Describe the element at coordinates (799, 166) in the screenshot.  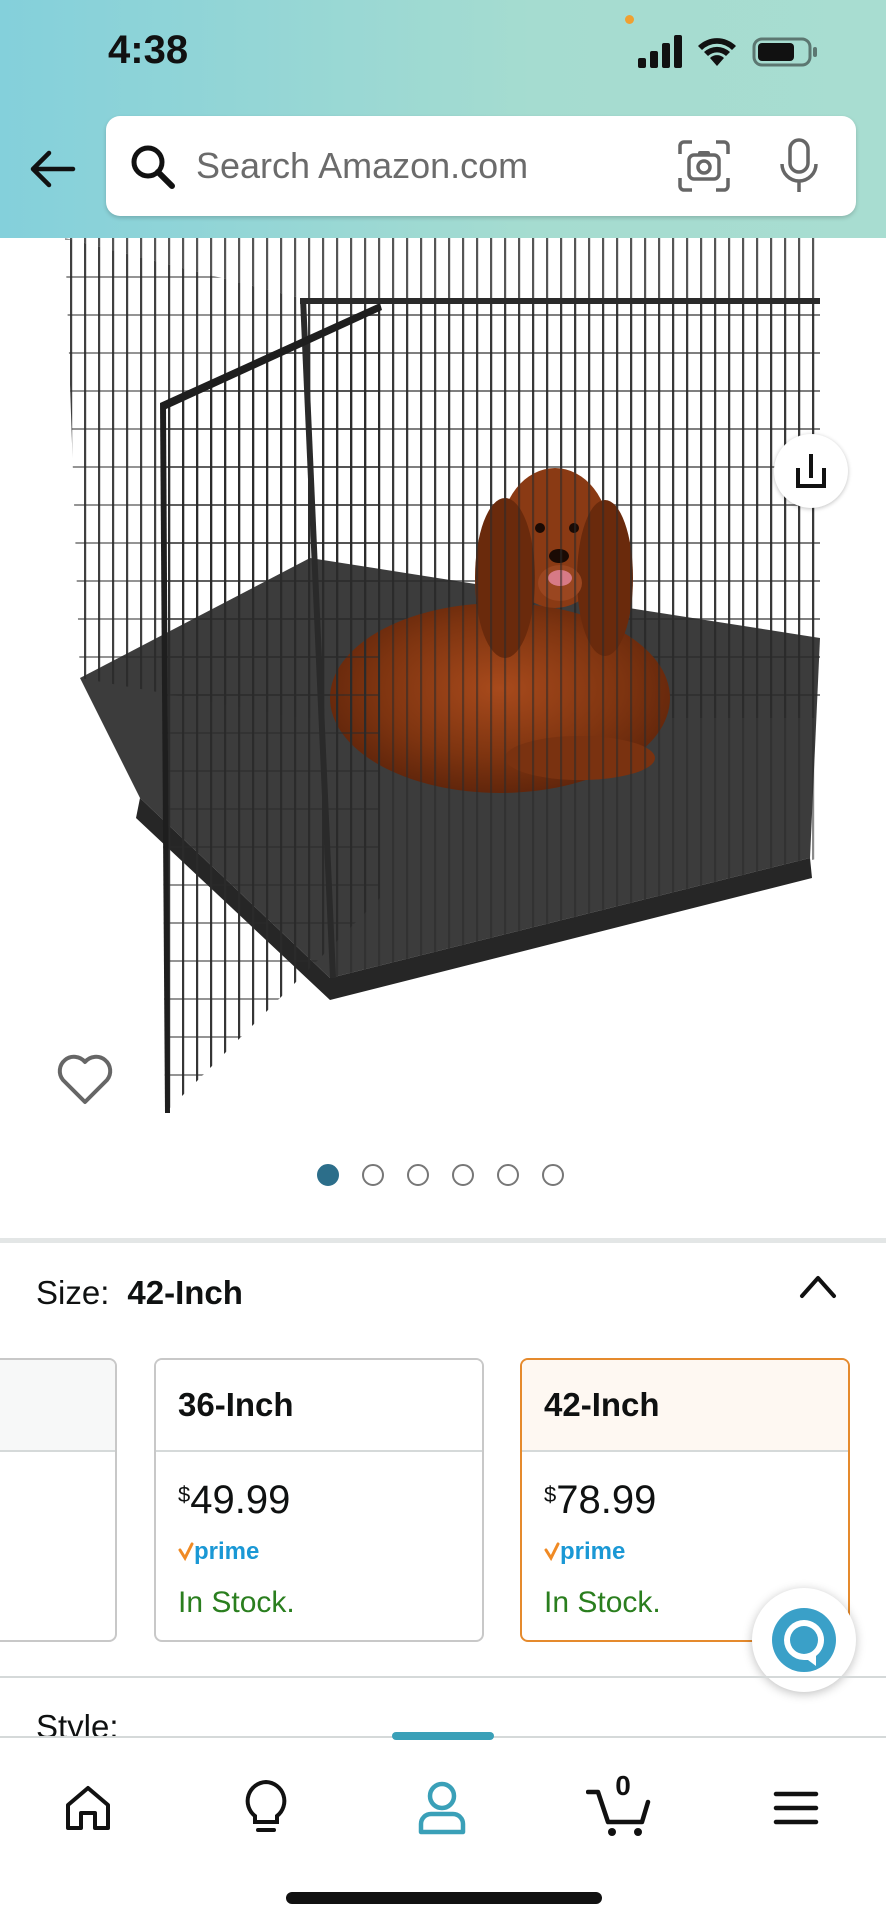
I see `microphone-icon` at that location.